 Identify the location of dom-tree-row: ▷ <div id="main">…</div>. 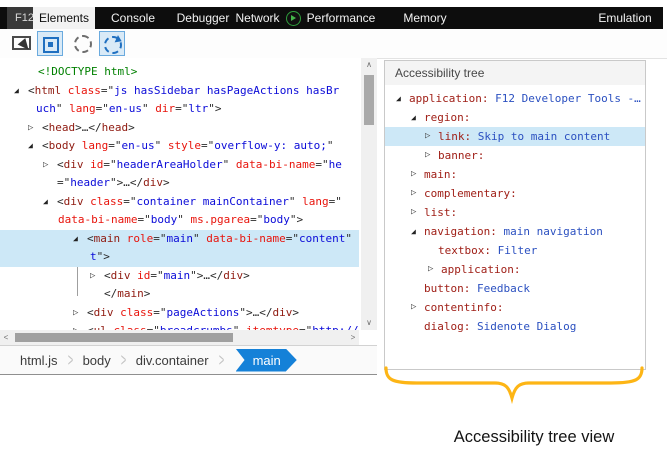
(179, 276).